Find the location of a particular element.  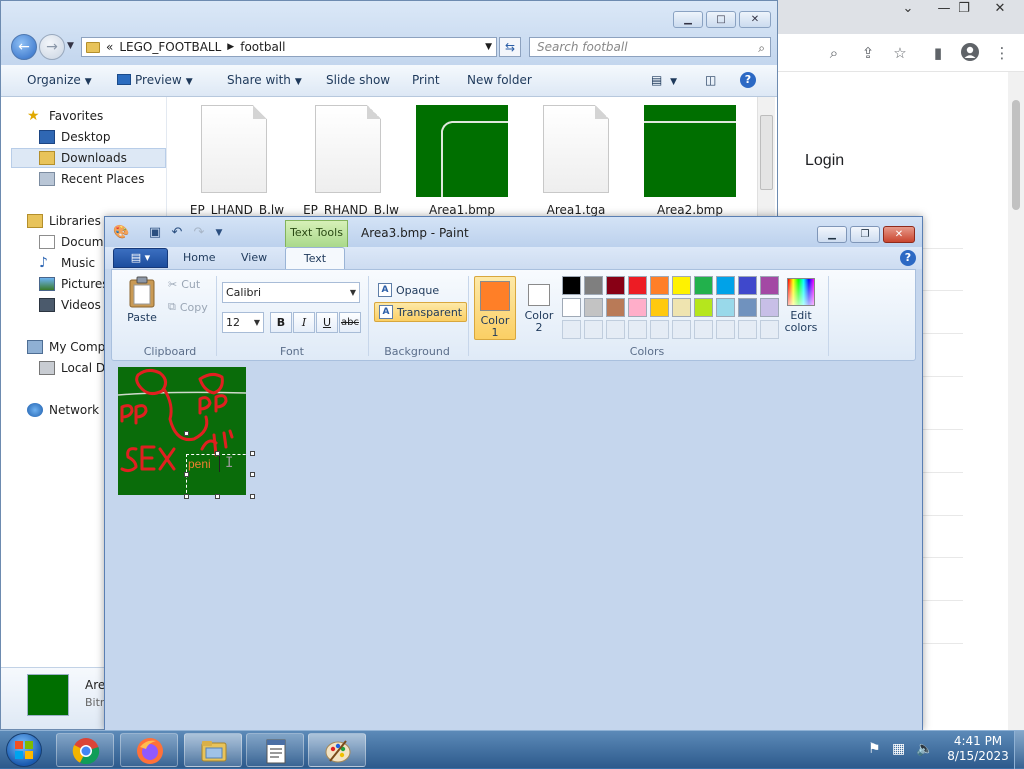

tab-view: View is located at coordinates (254, 257).